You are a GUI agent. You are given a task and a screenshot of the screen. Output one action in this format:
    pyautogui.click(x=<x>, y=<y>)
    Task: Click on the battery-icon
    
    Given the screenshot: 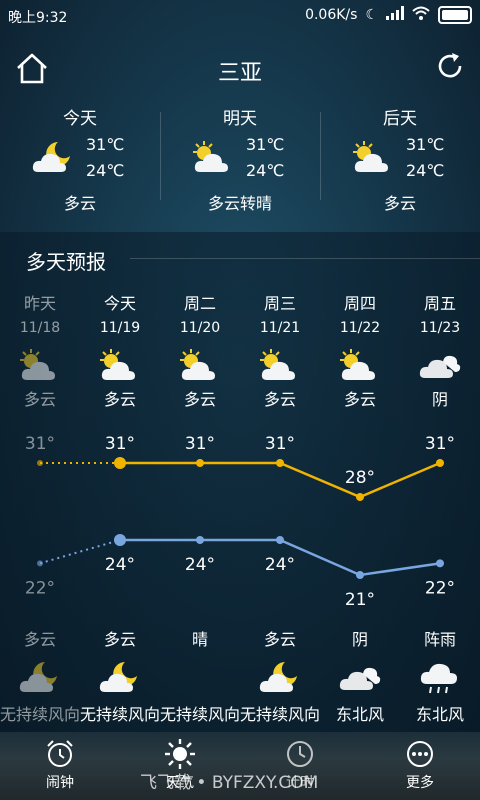 What is the action you would take?
    pyautogui.click(x=455, y=15)
    